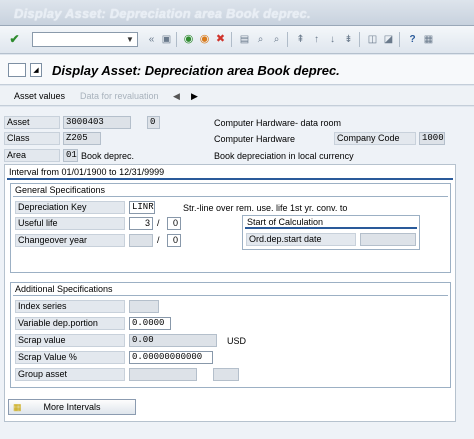 The image size is (474, 439). What do you see at coordinates (428, 39) in the screenshot?
I see `layout-menu-icon: ▦` at bounding box center [428, 39].